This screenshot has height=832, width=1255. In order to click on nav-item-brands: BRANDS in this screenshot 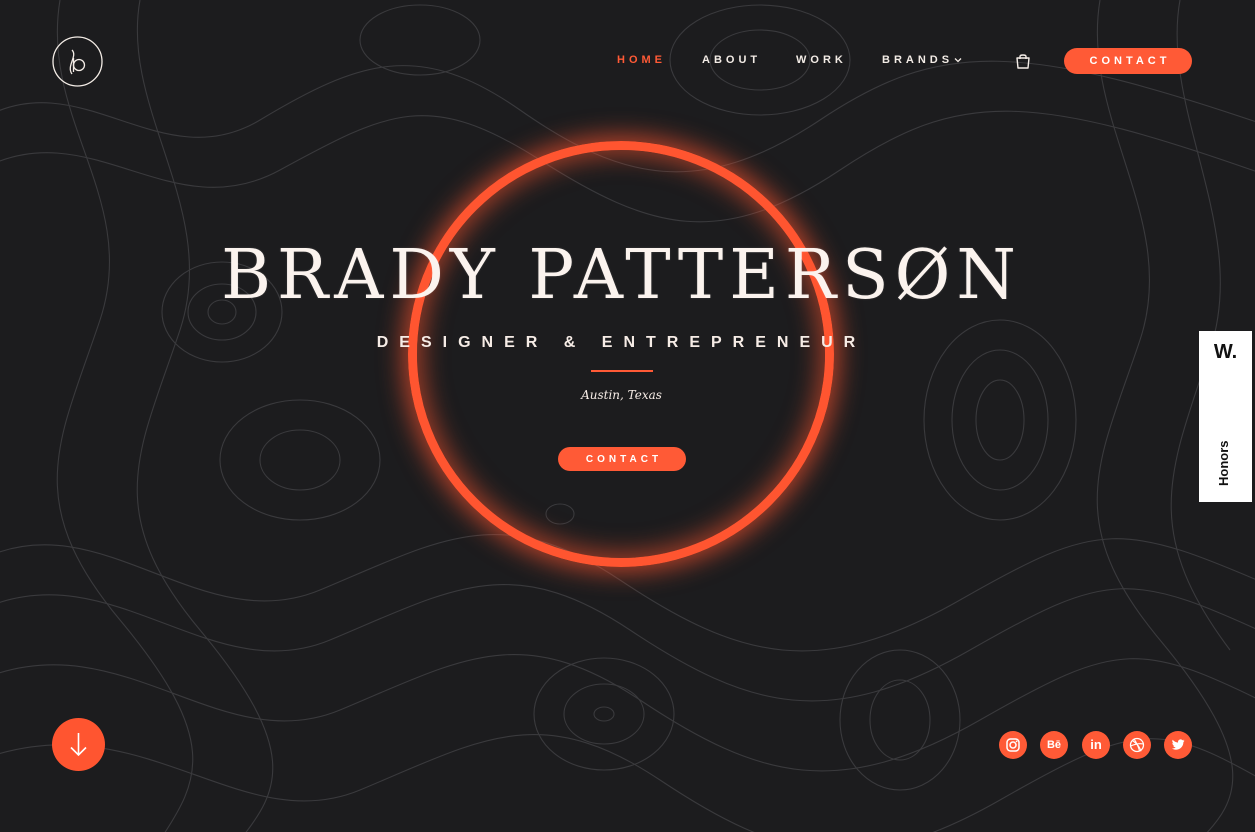, I will do `click(922, 60)`.